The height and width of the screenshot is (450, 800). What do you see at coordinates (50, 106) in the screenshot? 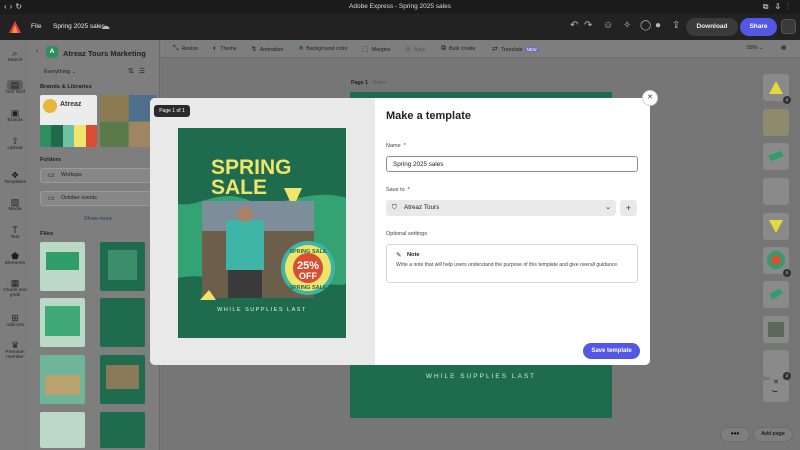
I see `brand-logo-shape` at bounding box center [50, 106].